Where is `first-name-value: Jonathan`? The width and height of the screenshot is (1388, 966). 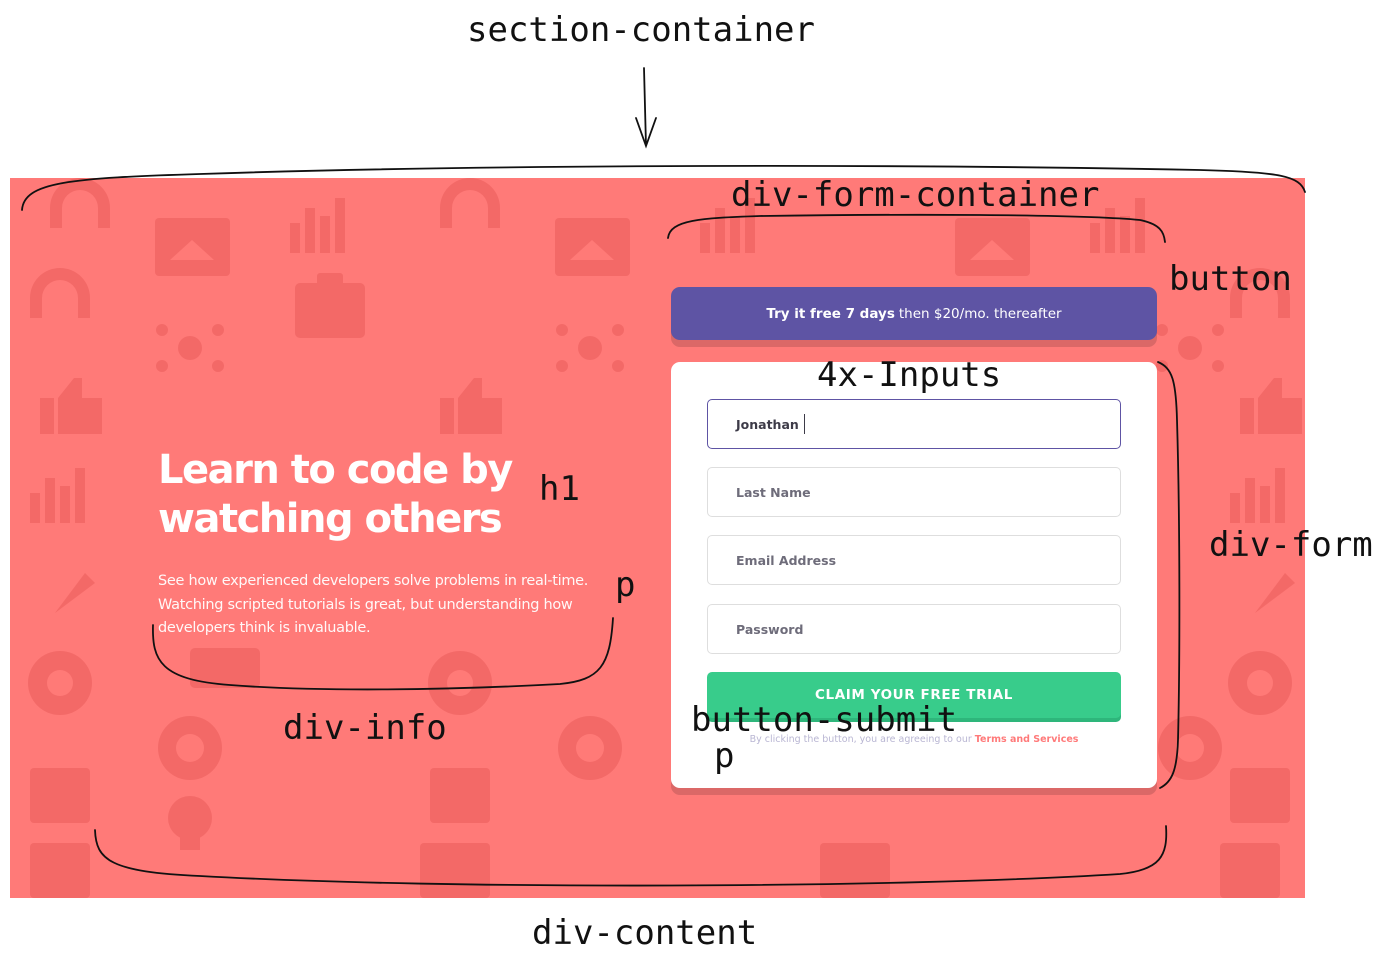
first-name-value: Jonathan is located at coordinates (767, 424).